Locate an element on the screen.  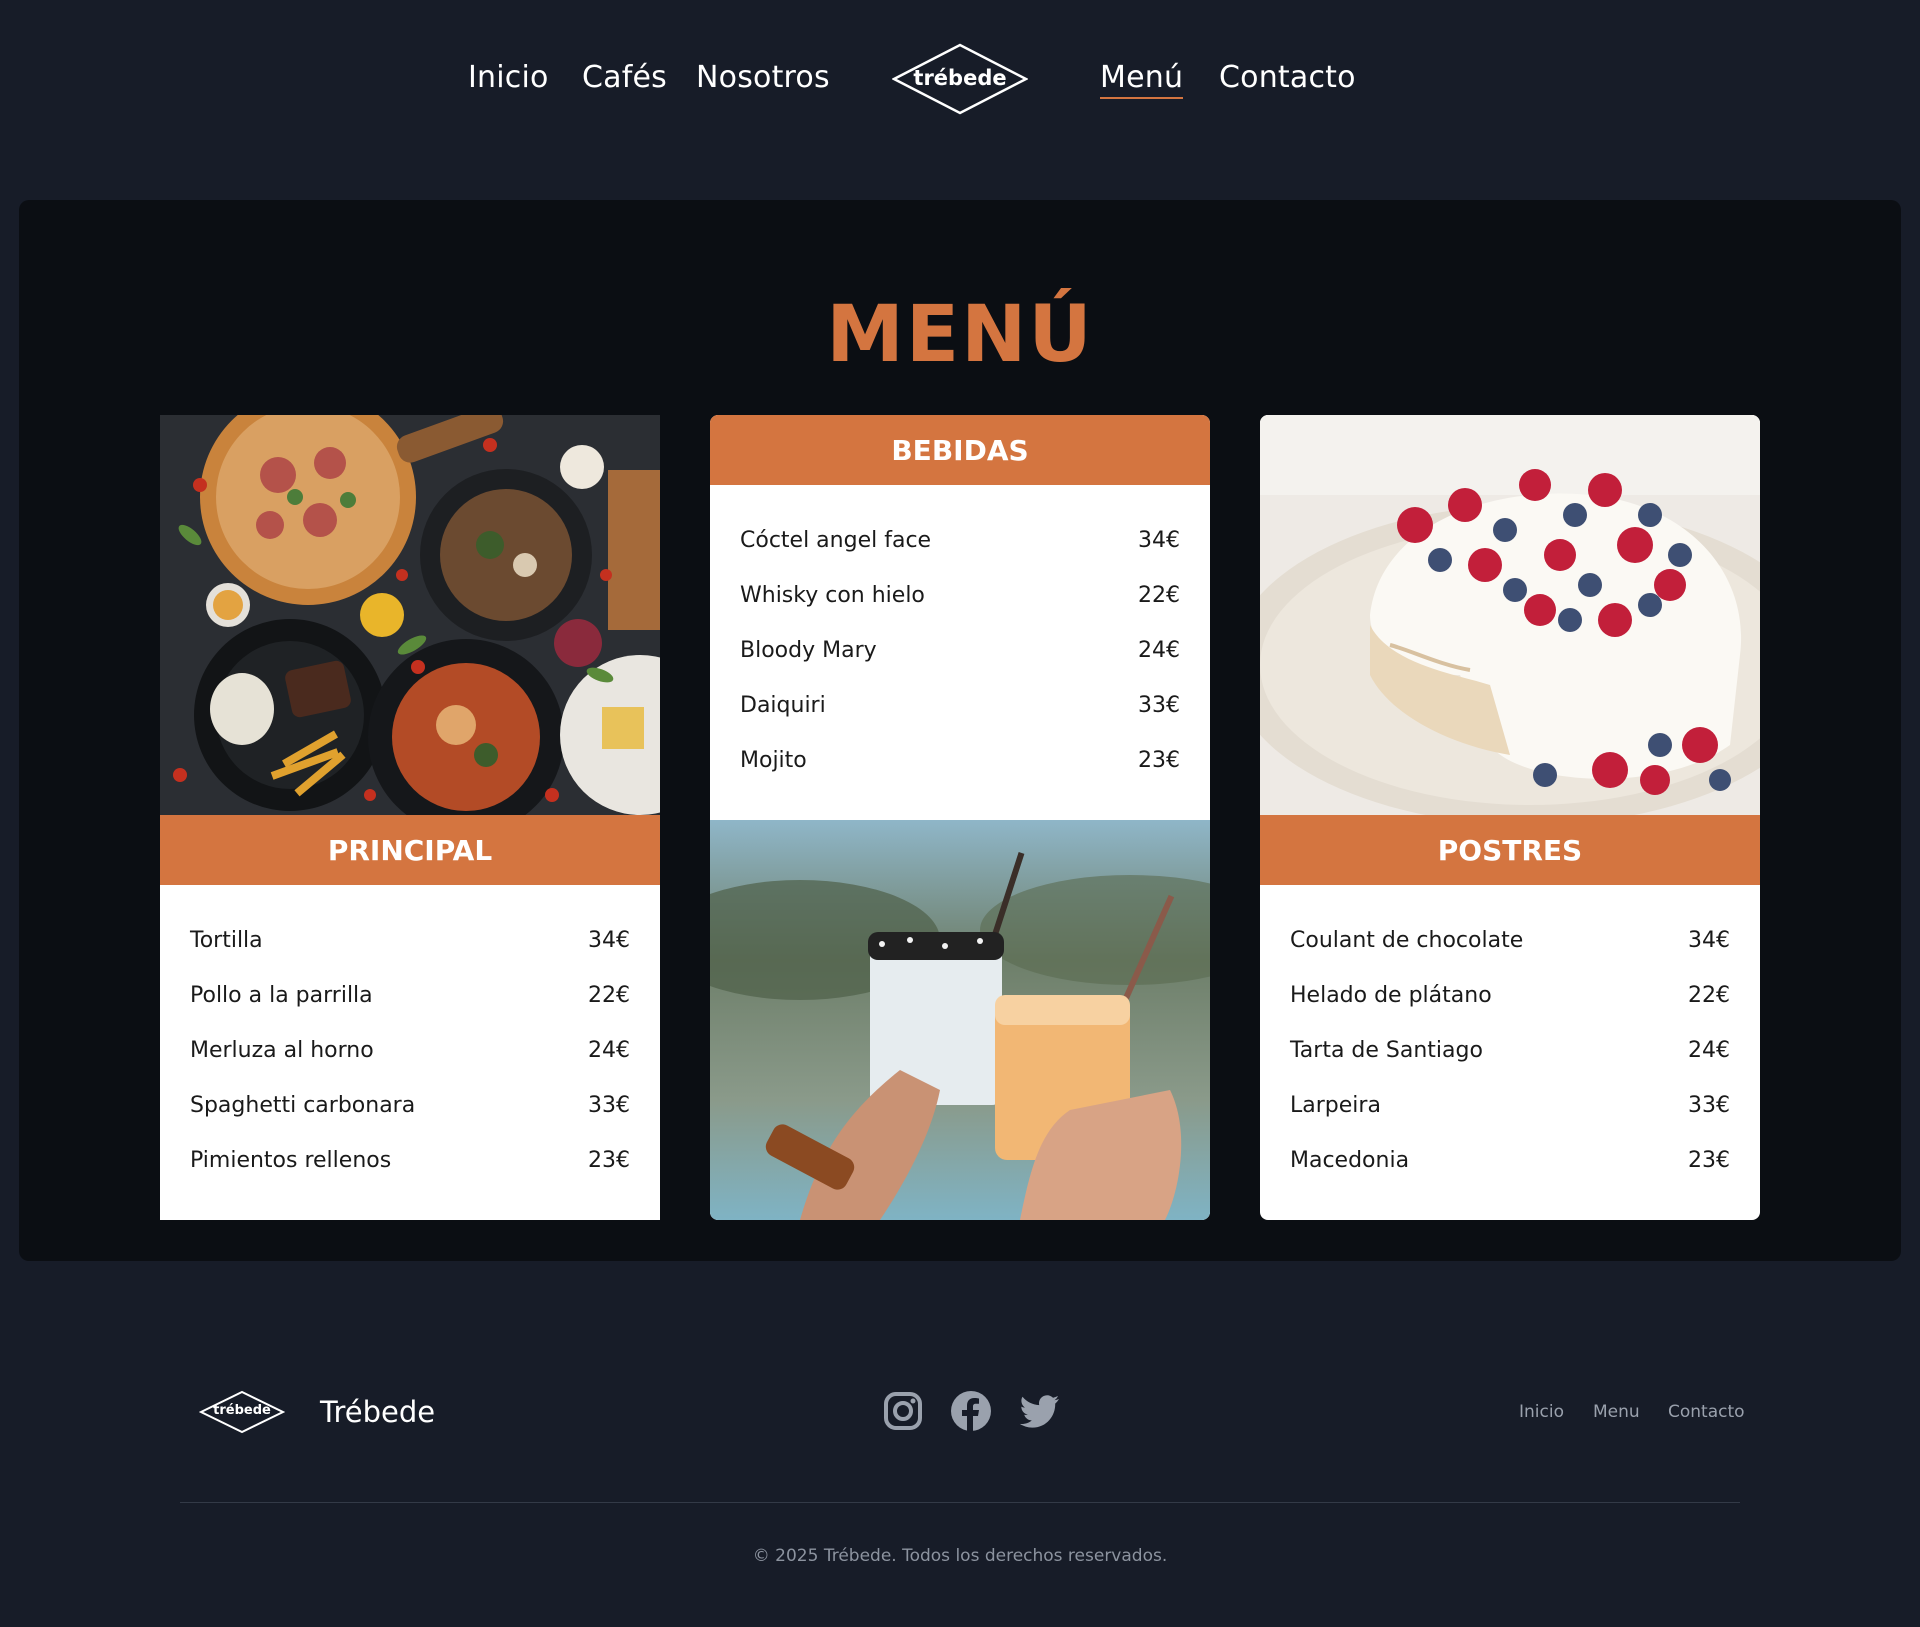
menu-item: Merluza al horno 24€ is located at coordinates (410, 1050).